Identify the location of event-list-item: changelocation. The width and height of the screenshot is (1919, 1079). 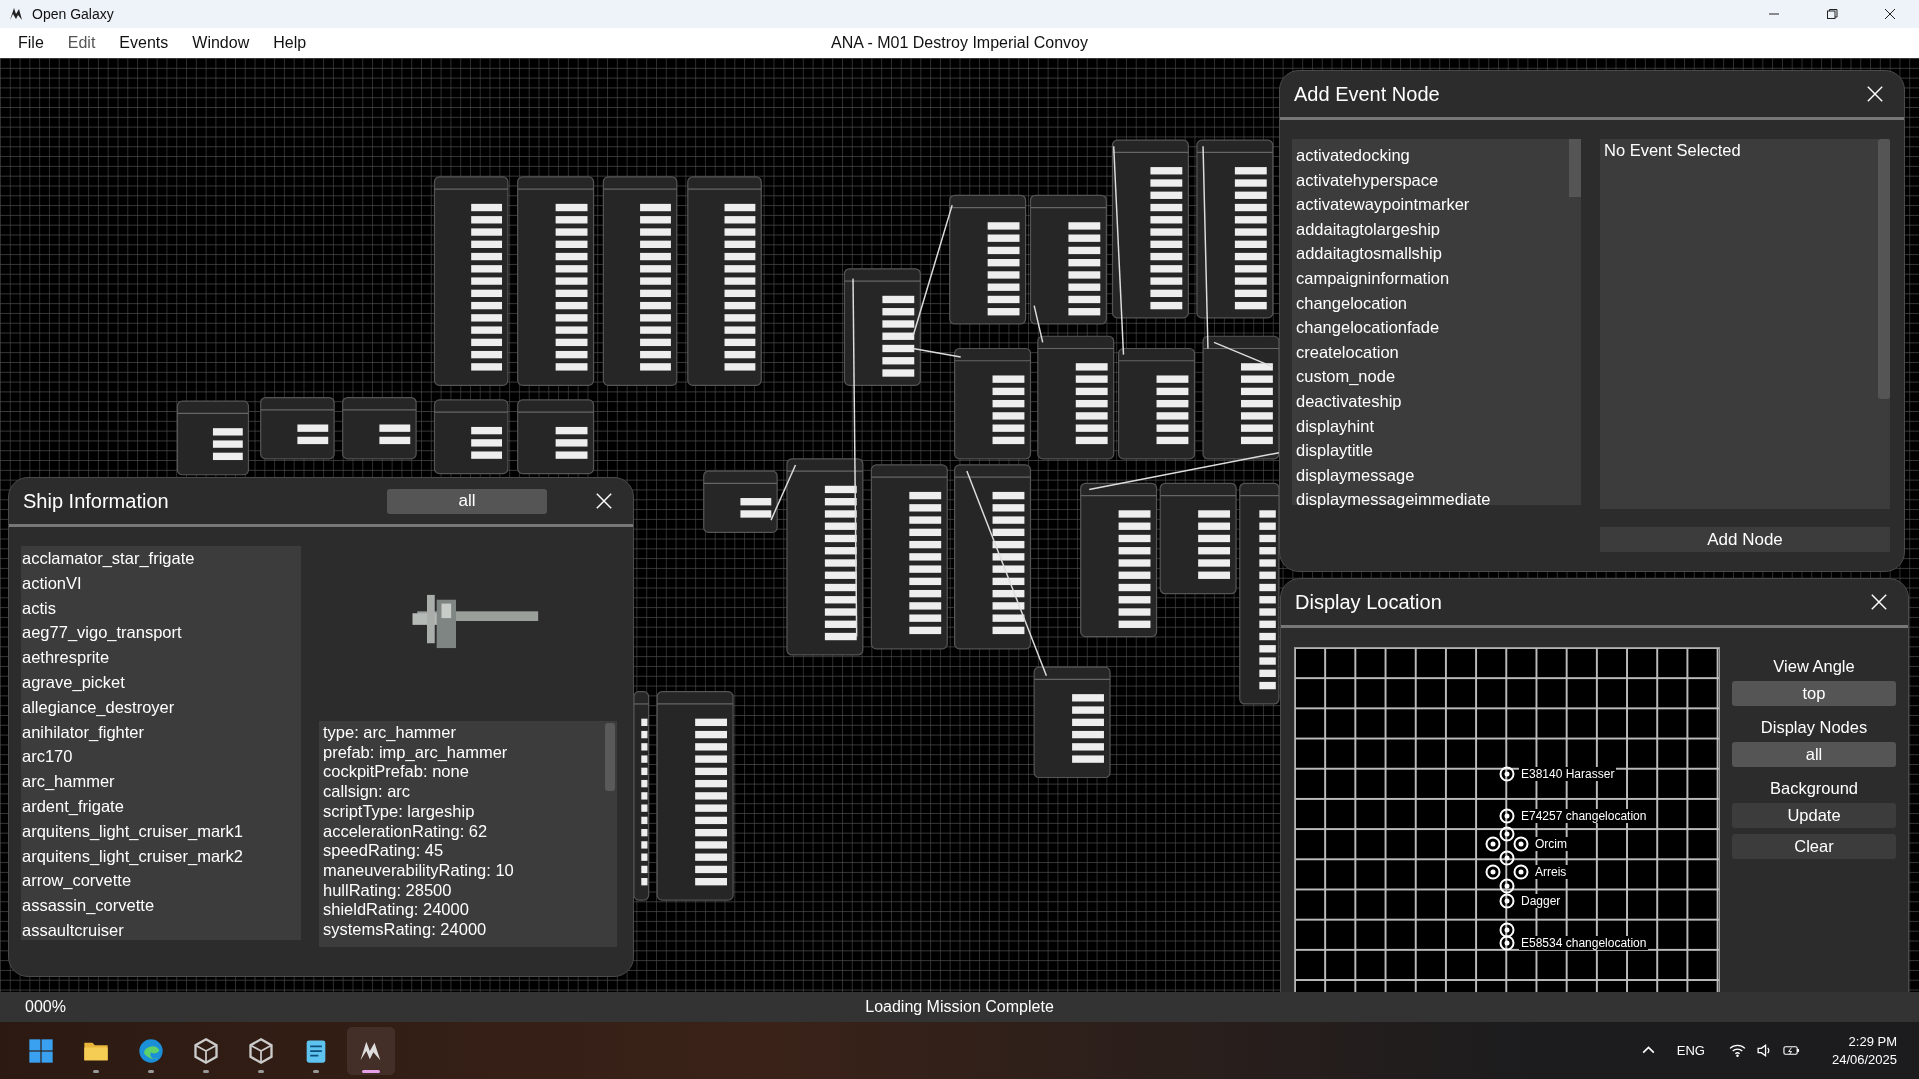
(1423, 303).